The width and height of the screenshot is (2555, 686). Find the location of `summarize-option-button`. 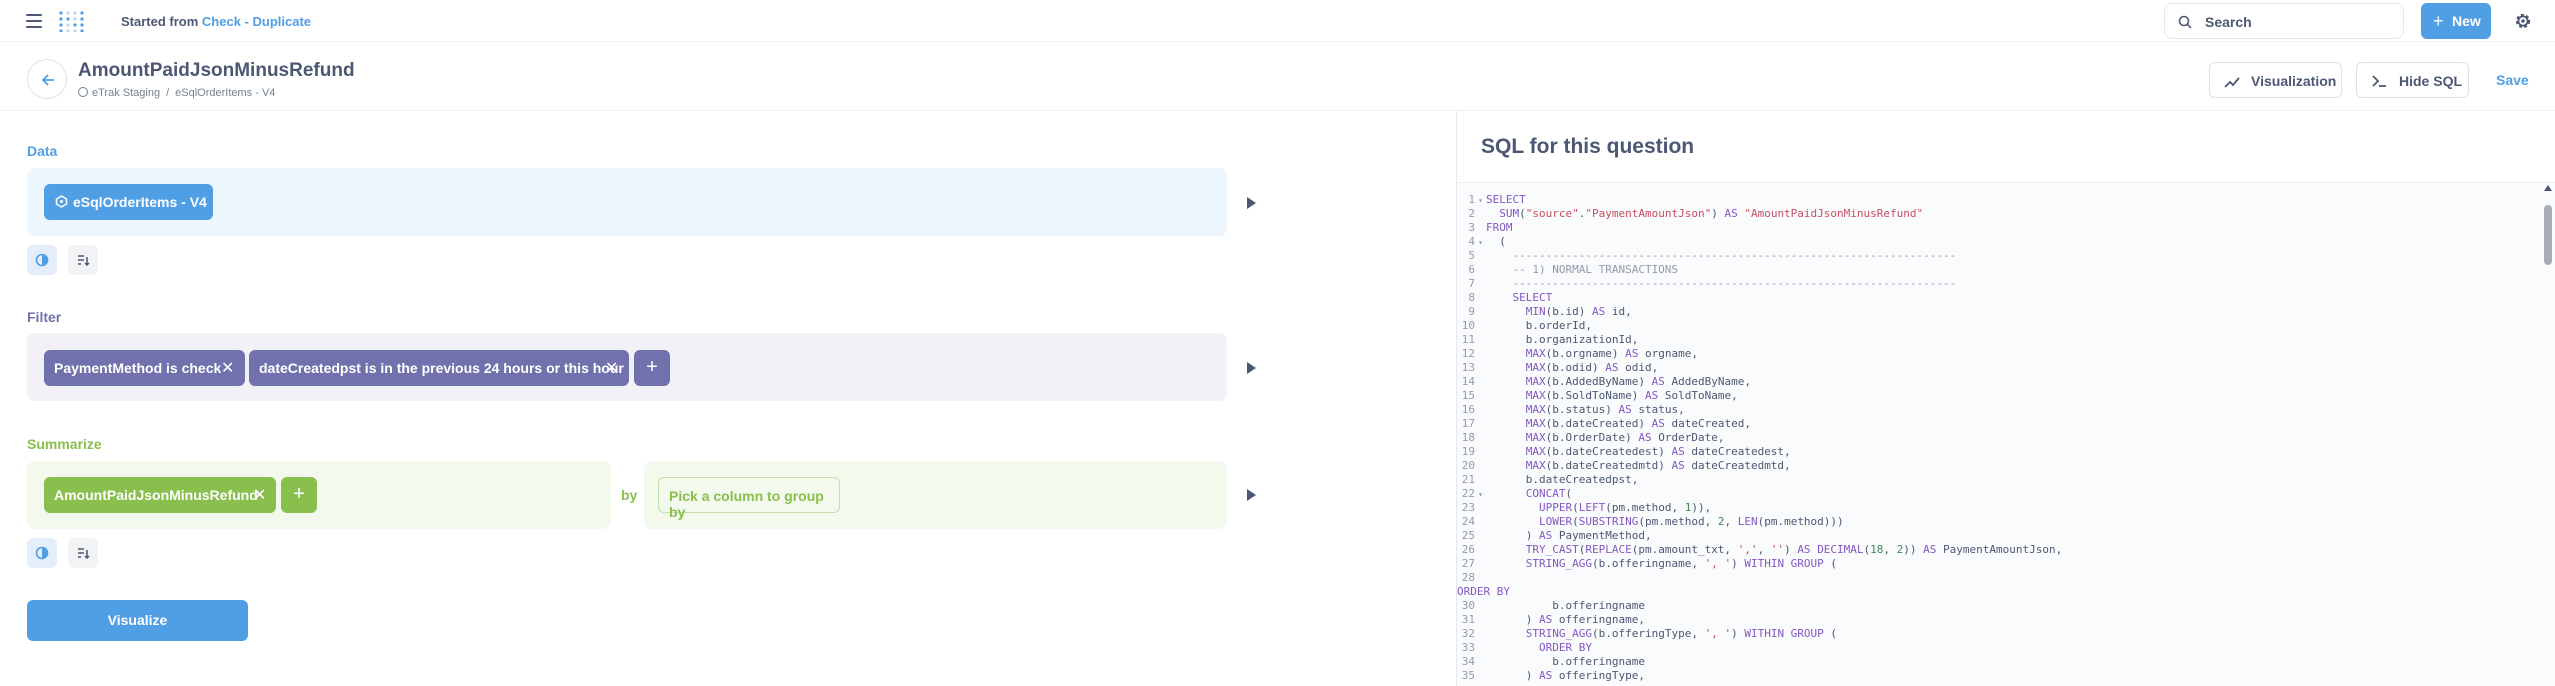

summarize-option-button is located at coordinates (42, 553).